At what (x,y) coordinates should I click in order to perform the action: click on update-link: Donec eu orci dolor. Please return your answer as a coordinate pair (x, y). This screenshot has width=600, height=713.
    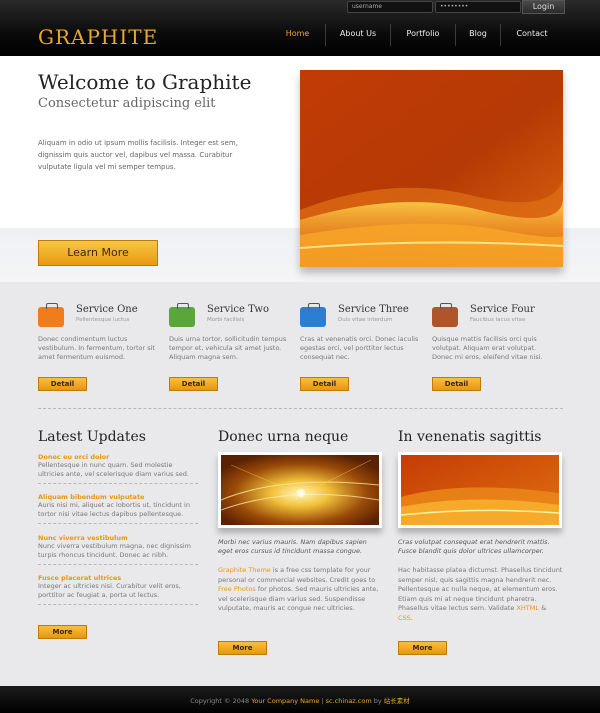
    Looking at the image, I should click on (118, 457).